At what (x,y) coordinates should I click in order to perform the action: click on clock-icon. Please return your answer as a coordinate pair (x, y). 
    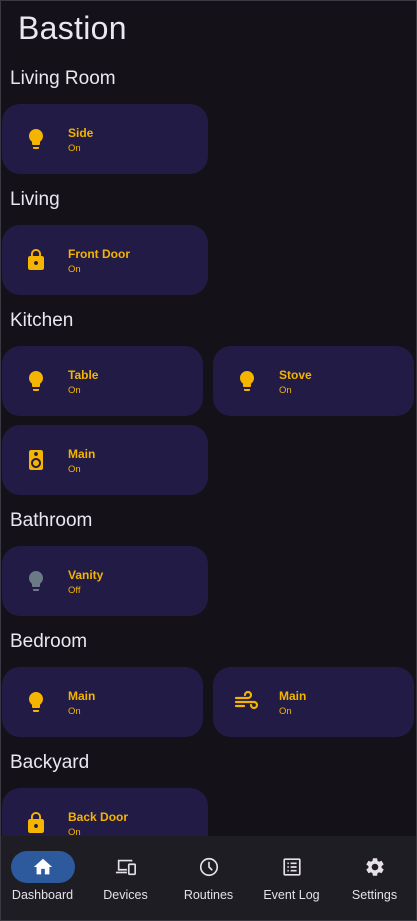
    Looking at the image, I should click on (209, 867).